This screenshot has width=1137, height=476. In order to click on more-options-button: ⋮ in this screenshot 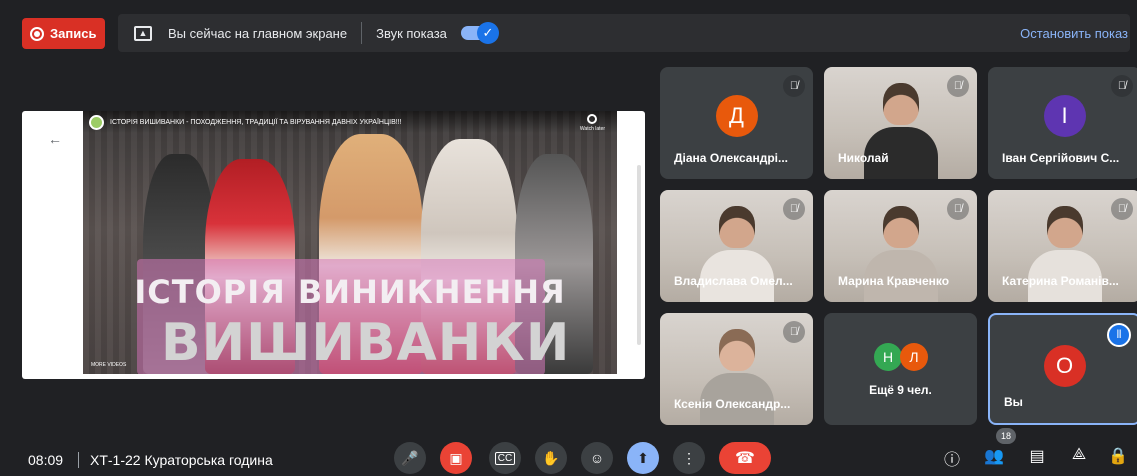, I will do `click(689, 458)`.